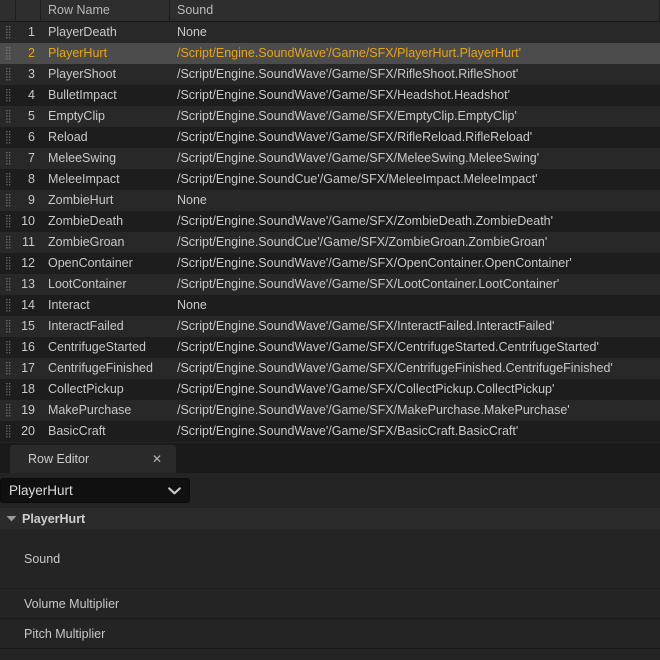 The height and width of the screenshot is (660, 660). What do you see at coordinates (105, 221) in the screenshot?
I see `row-name-cell: ZombieDeath` at bounding box center [105, 221].